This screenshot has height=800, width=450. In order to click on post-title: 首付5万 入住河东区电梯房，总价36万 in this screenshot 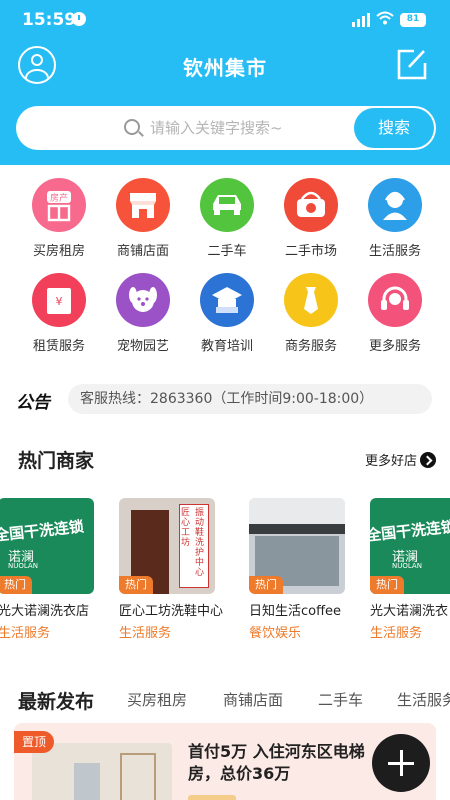, I will do `click(276, 762)`.